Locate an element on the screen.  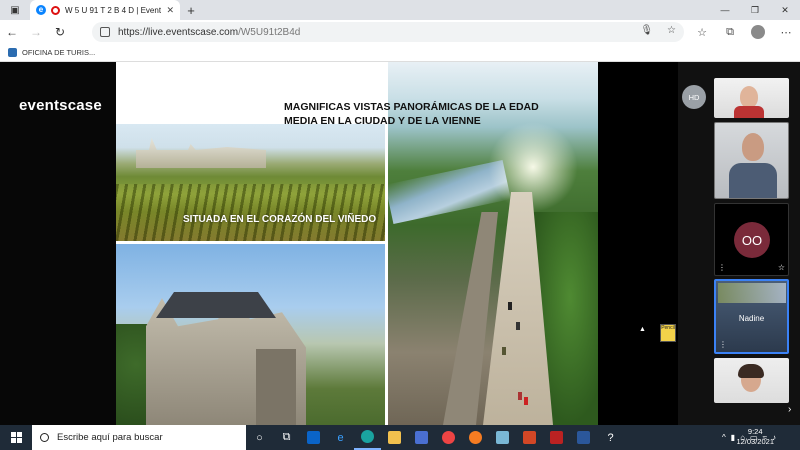
restore-icon: ❐ is located at coordinates (755, 10).